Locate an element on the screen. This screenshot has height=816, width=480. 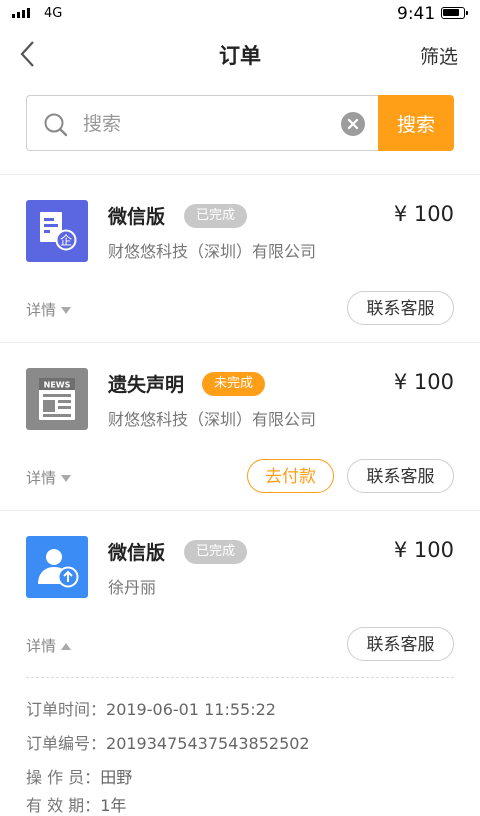
dashed-divider is located at coordinates (240, 677).